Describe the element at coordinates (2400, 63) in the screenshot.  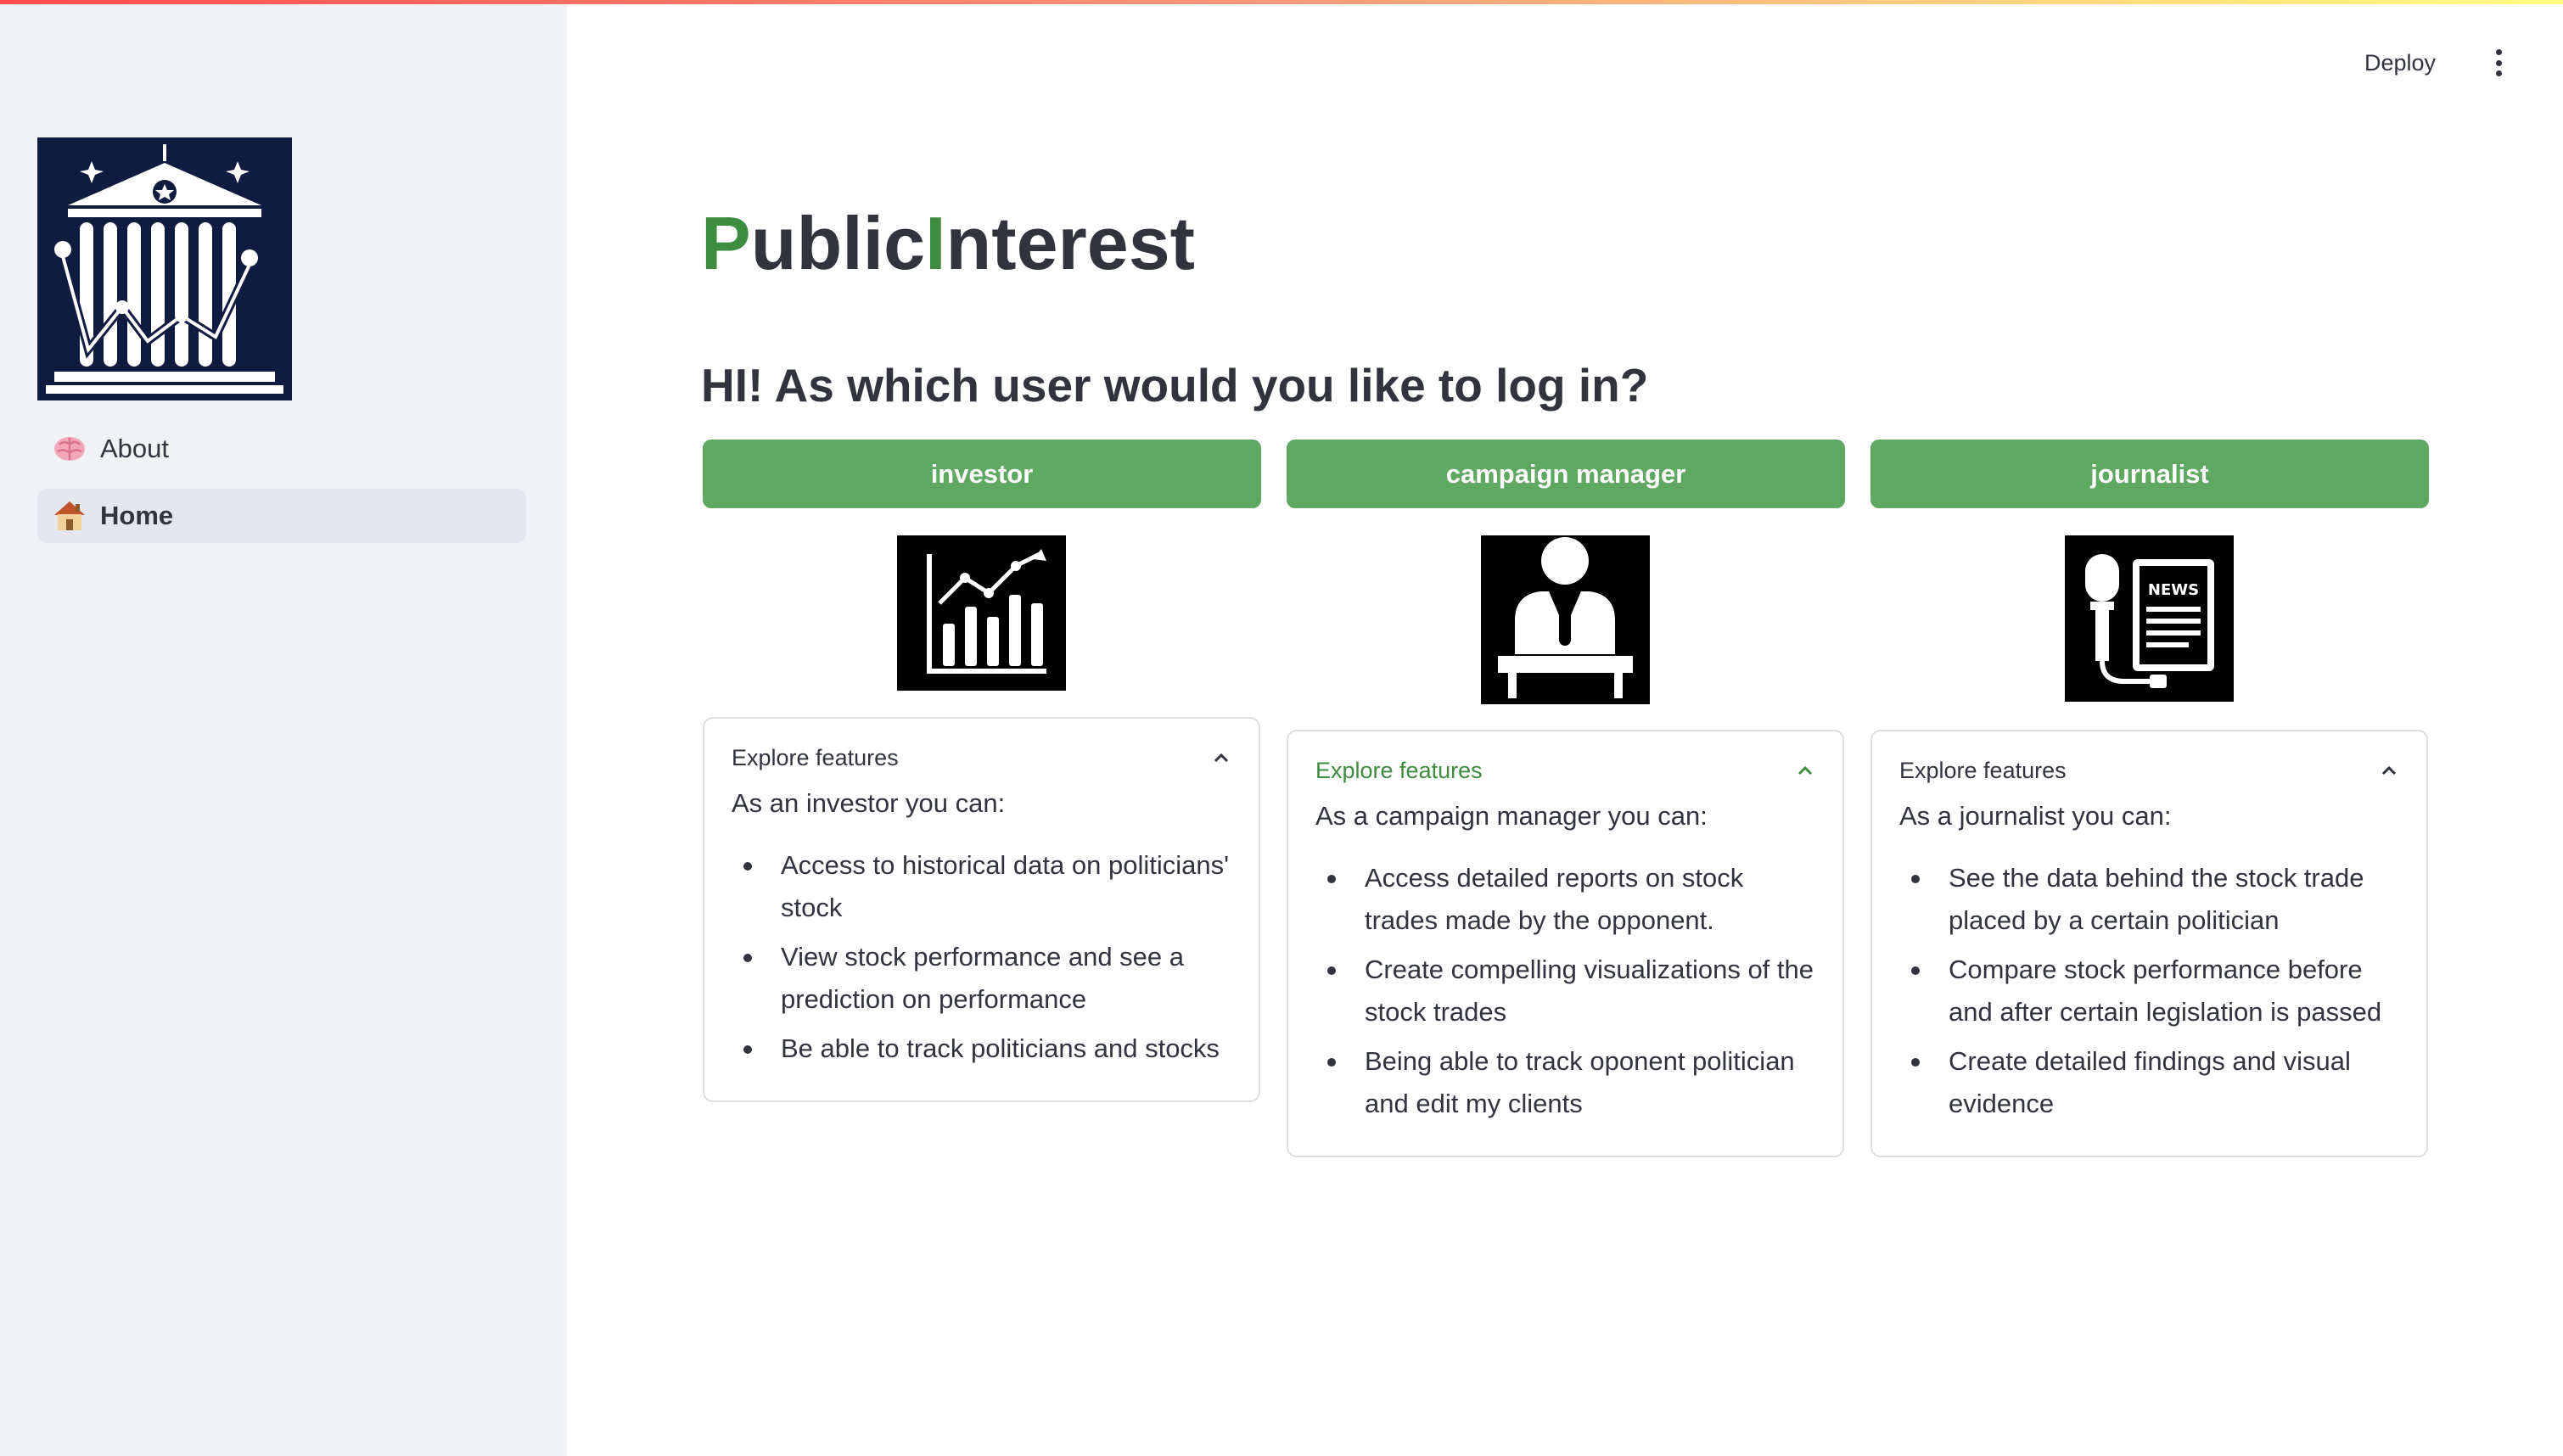
I see `deploy-button: Deploy` at that location.